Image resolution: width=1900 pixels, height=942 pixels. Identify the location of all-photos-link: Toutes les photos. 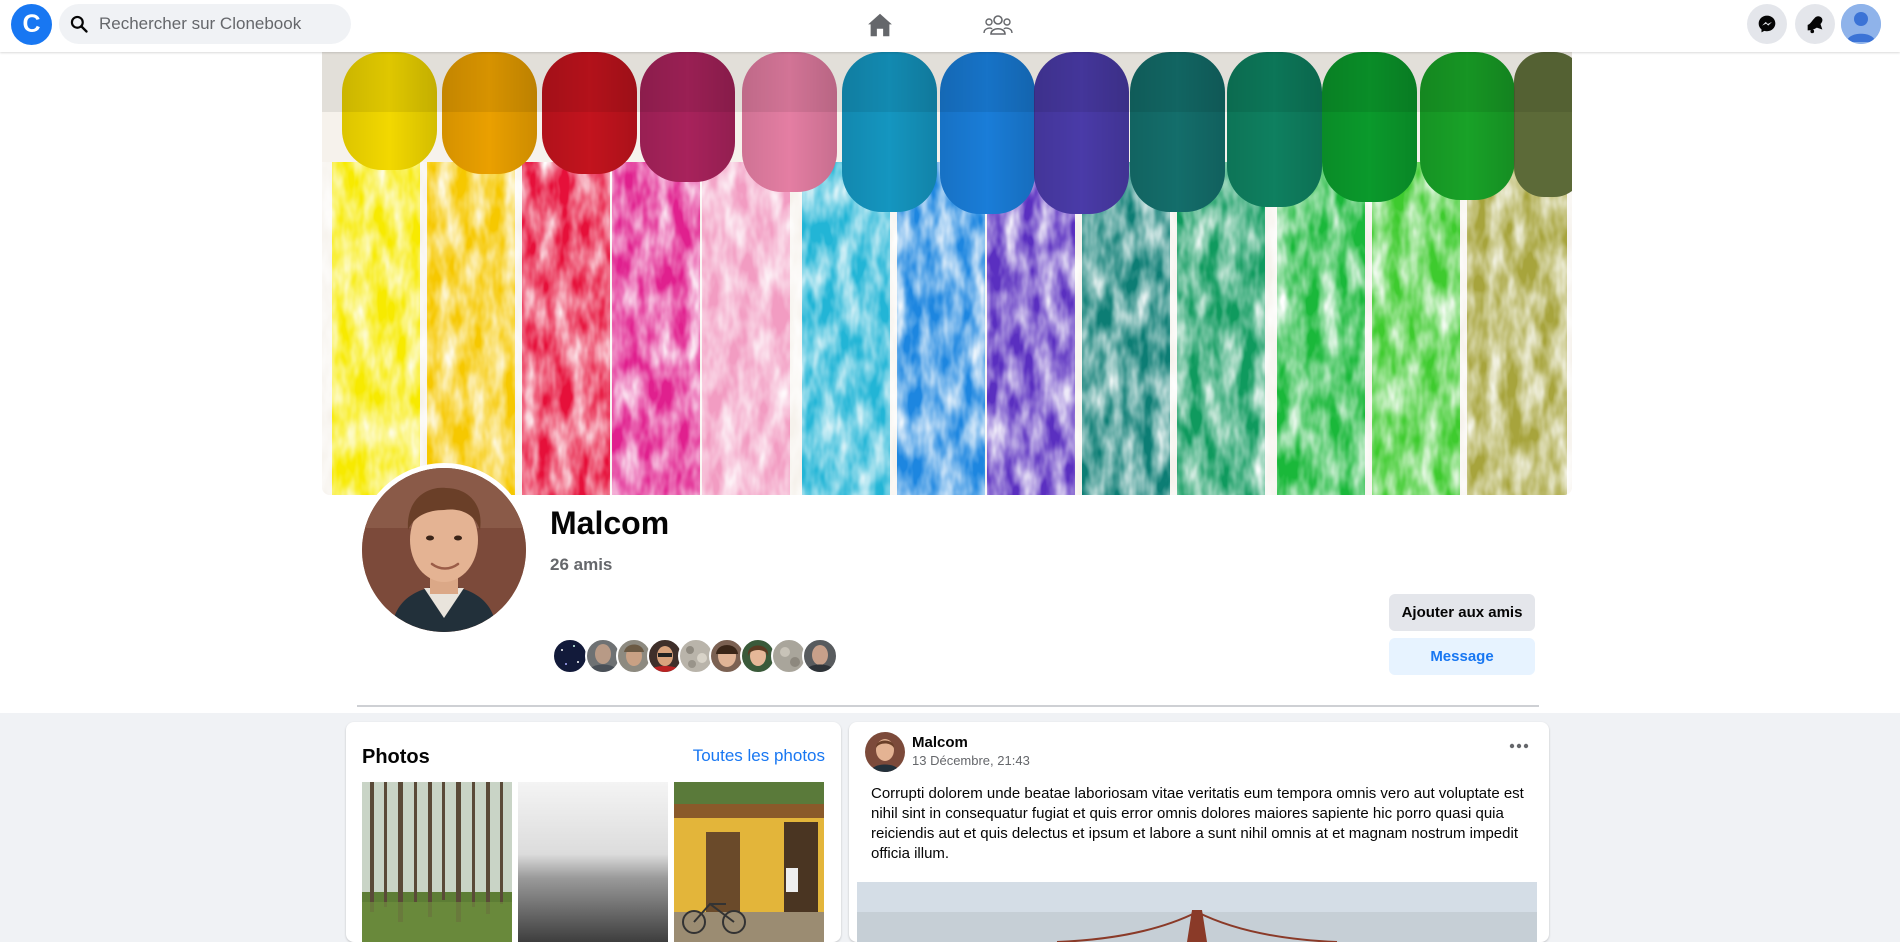
(759, 756).